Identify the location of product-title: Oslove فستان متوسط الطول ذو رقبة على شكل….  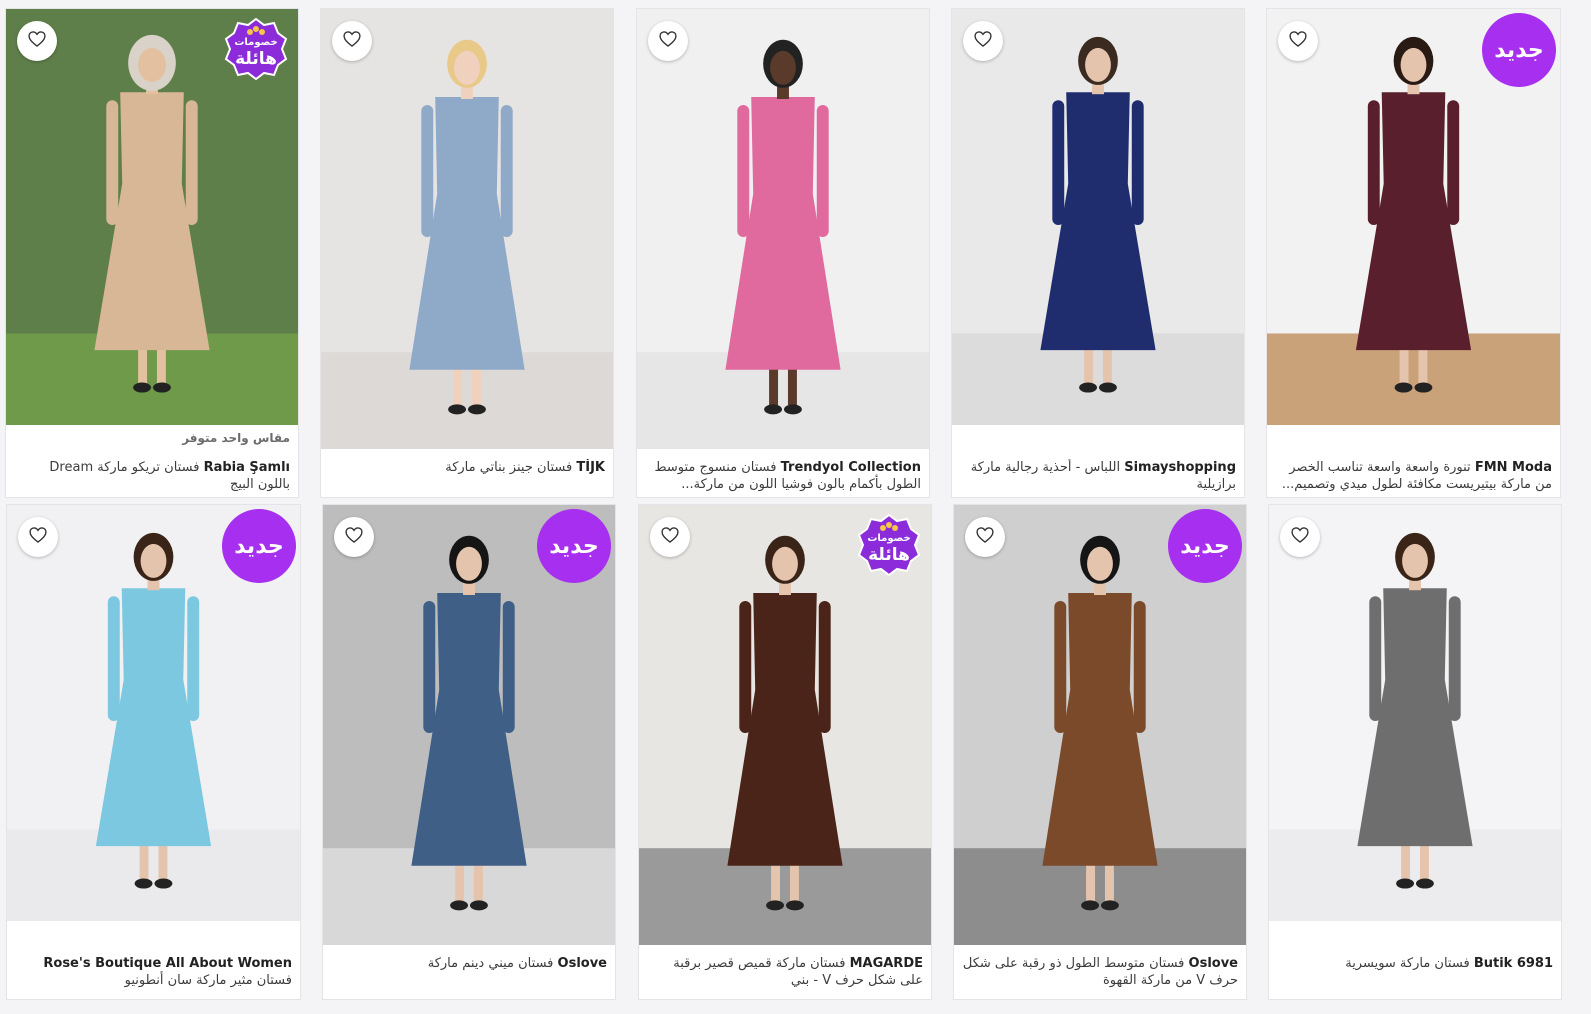
(1100, 972).